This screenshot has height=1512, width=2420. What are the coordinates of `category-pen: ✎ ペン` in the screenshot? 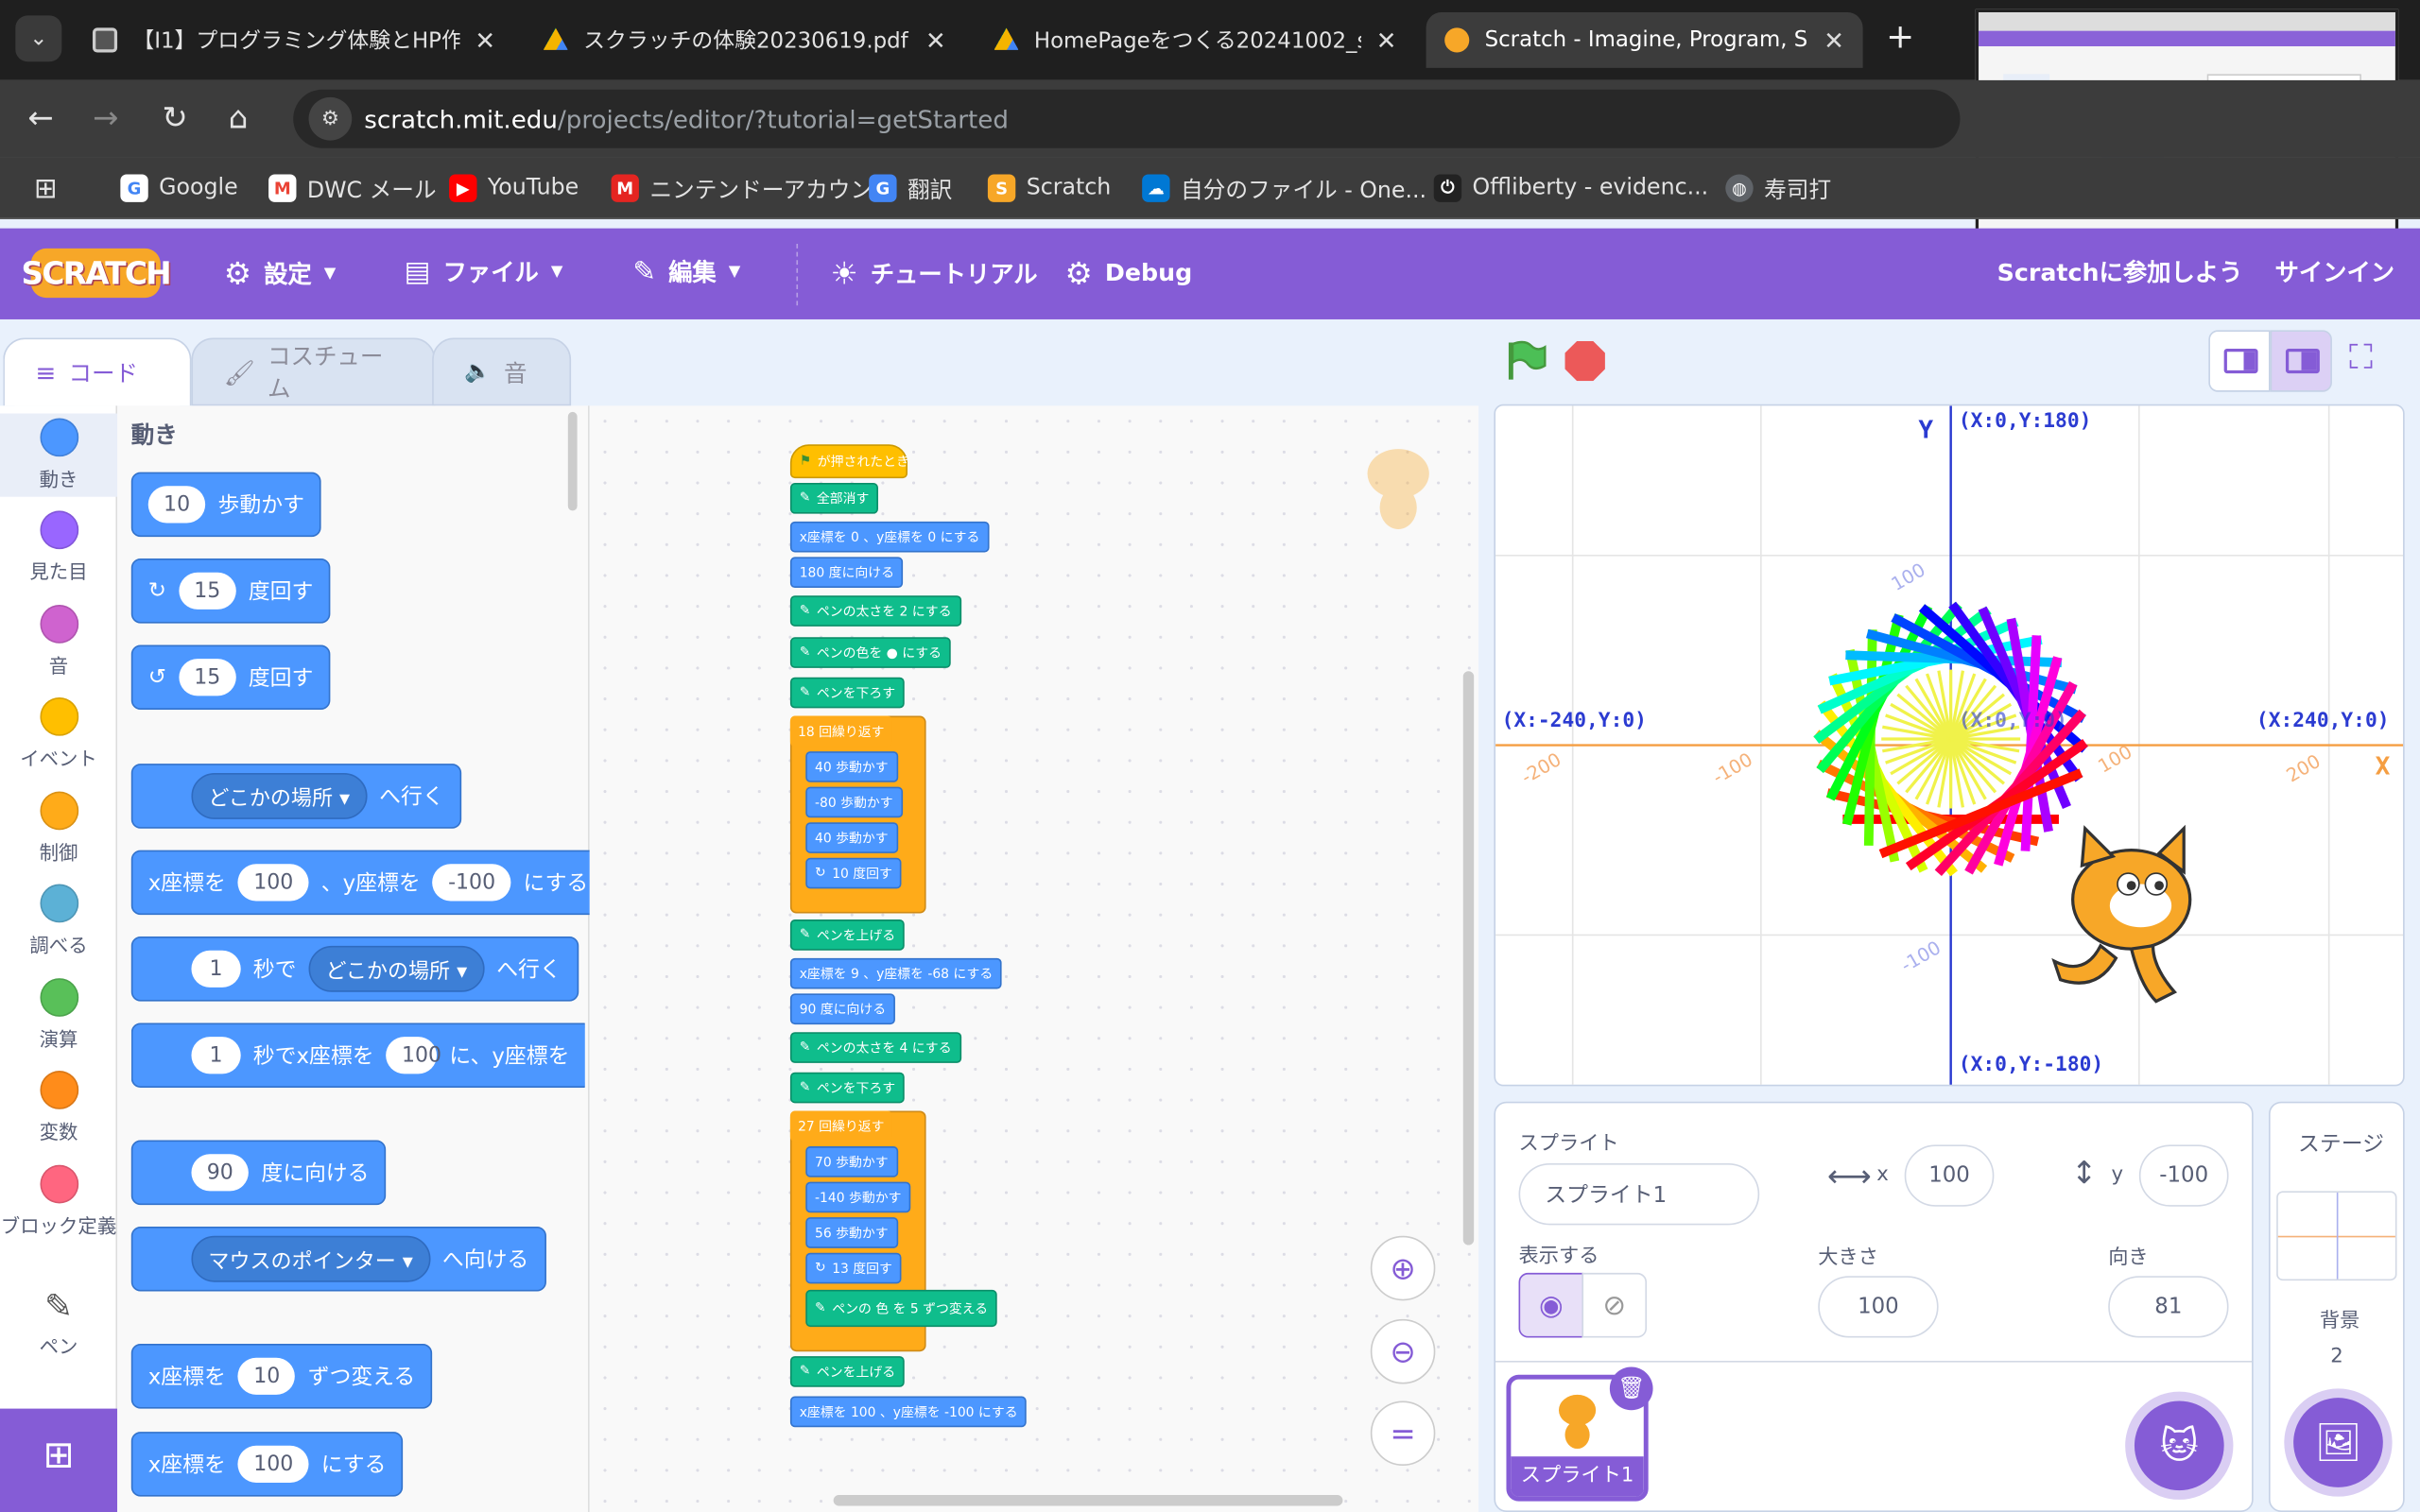 It's located at (58, 1323).